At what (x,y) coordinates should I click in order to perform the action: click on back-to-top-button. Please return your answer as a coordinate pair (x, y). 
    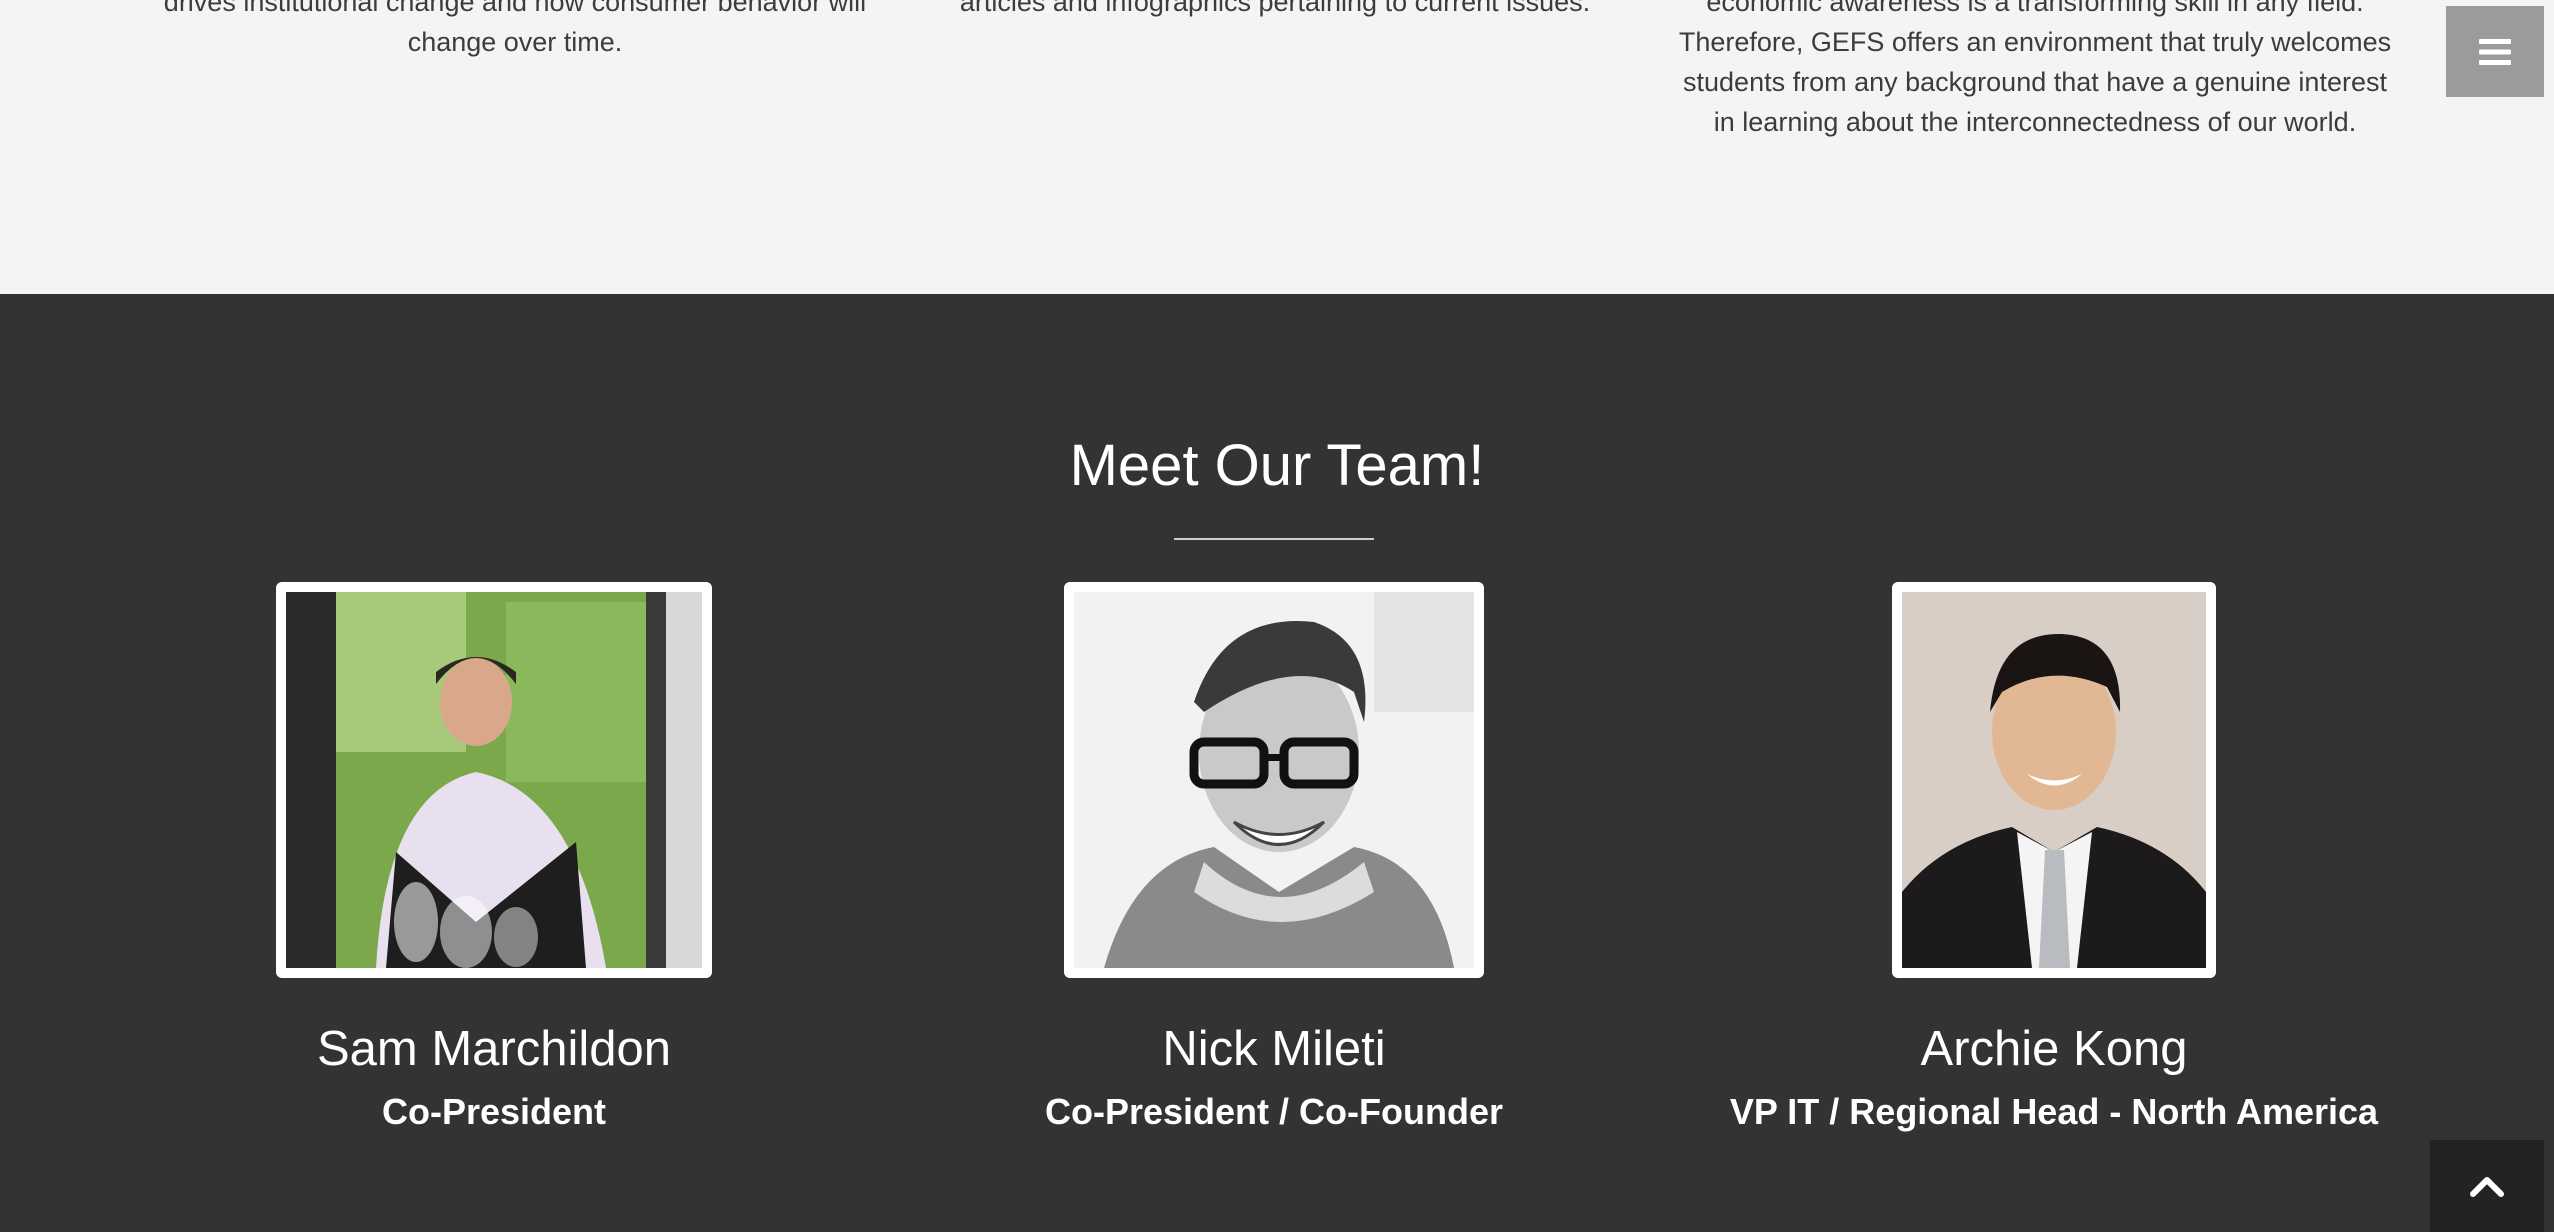
    Looking at the image, I should click on (2487, 1186).